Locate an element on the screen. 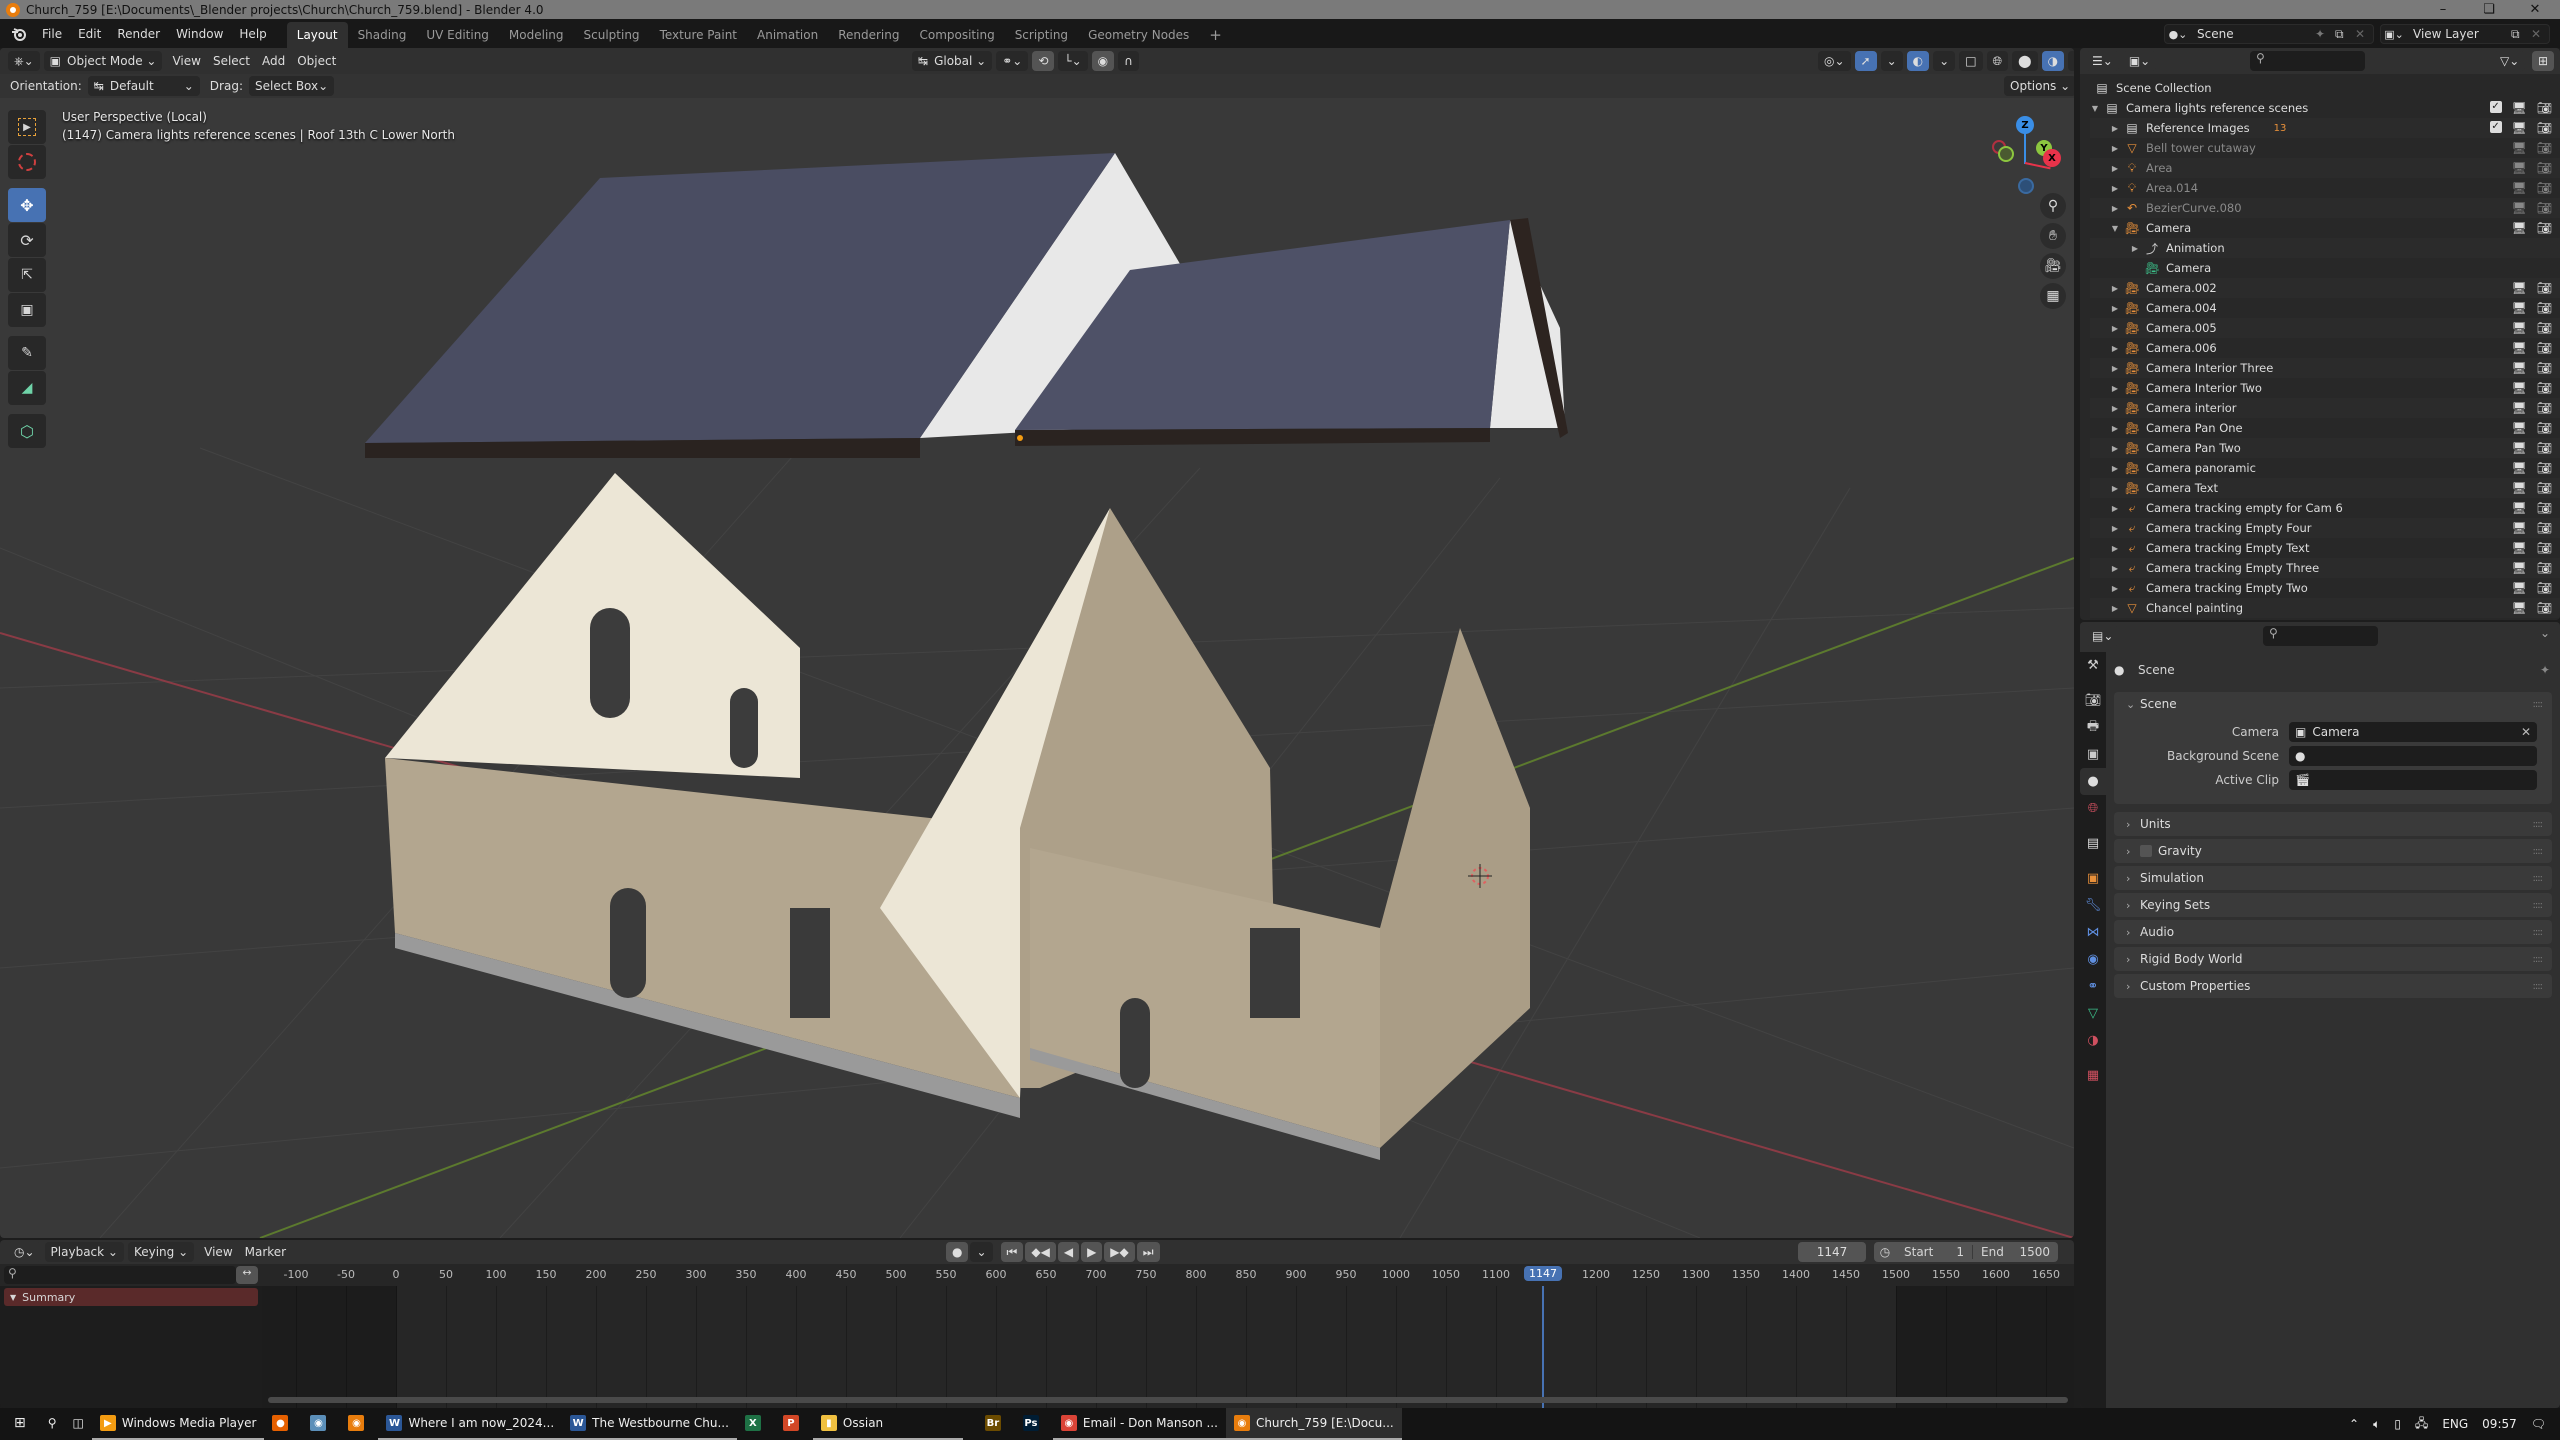 The width and height of the screenshot is (2560, 1440). outliner-row: ▶ 🎥︎ Camera Interior Two 🖥︎ 📷︎ is located at coordinates (2325, 388).